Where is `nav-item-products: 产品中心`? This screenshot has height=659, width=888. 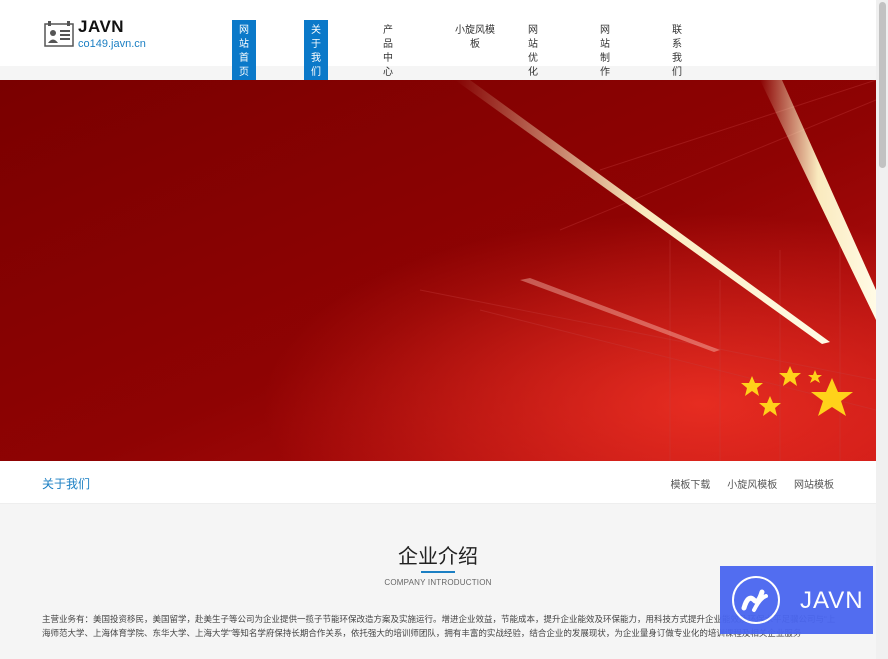
nav-item-products: 产品中心 is located at coordinates (388, 52).